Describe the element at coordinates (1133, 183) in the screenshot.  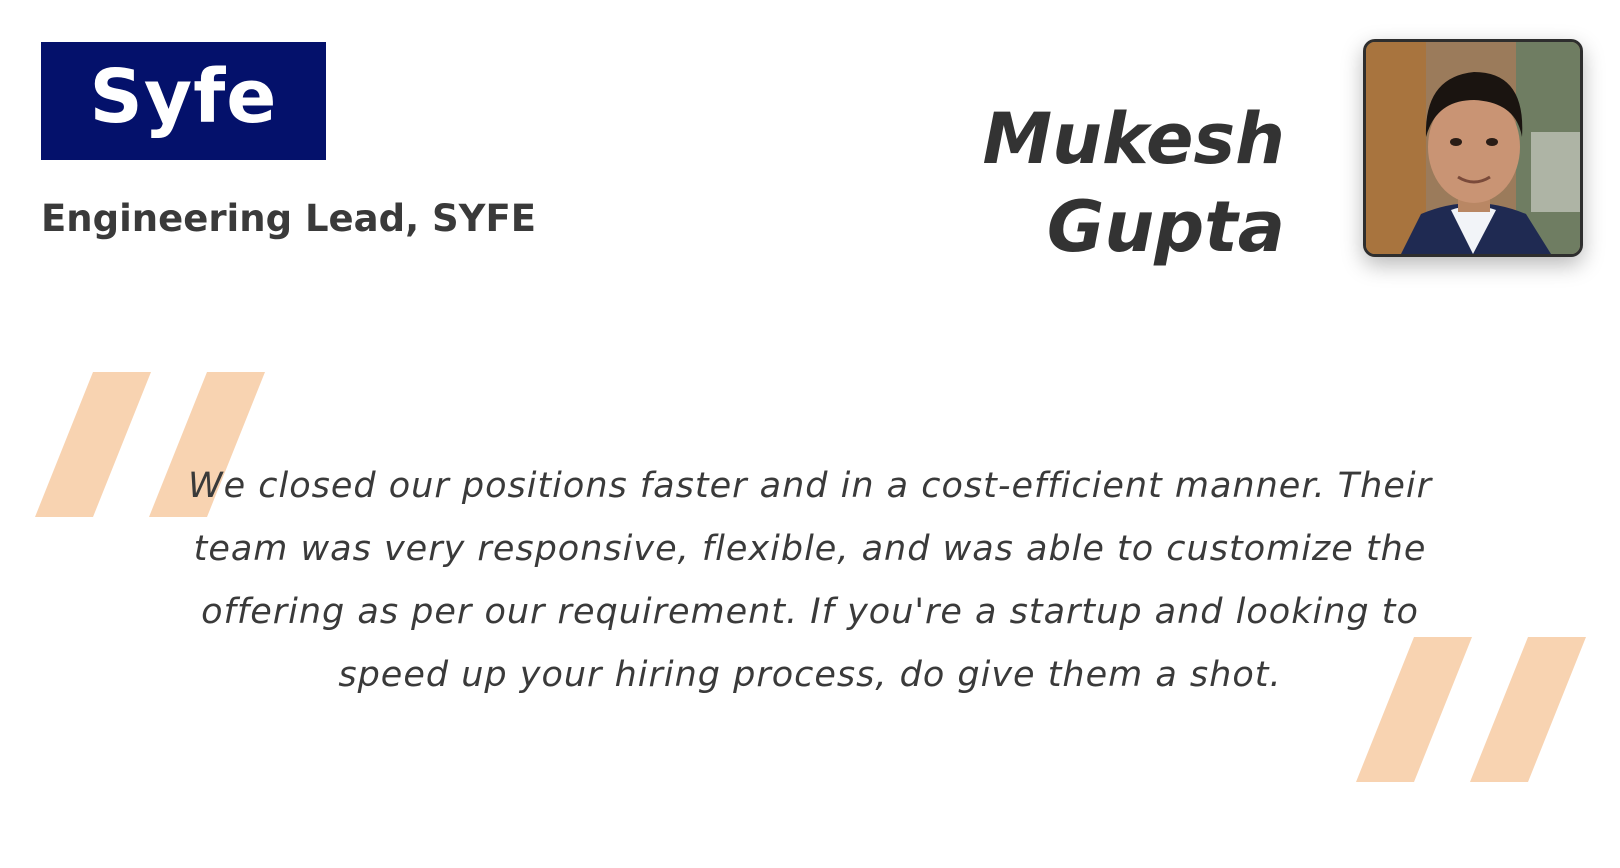
I see `person-name: Mukesh Gupta` at that location.